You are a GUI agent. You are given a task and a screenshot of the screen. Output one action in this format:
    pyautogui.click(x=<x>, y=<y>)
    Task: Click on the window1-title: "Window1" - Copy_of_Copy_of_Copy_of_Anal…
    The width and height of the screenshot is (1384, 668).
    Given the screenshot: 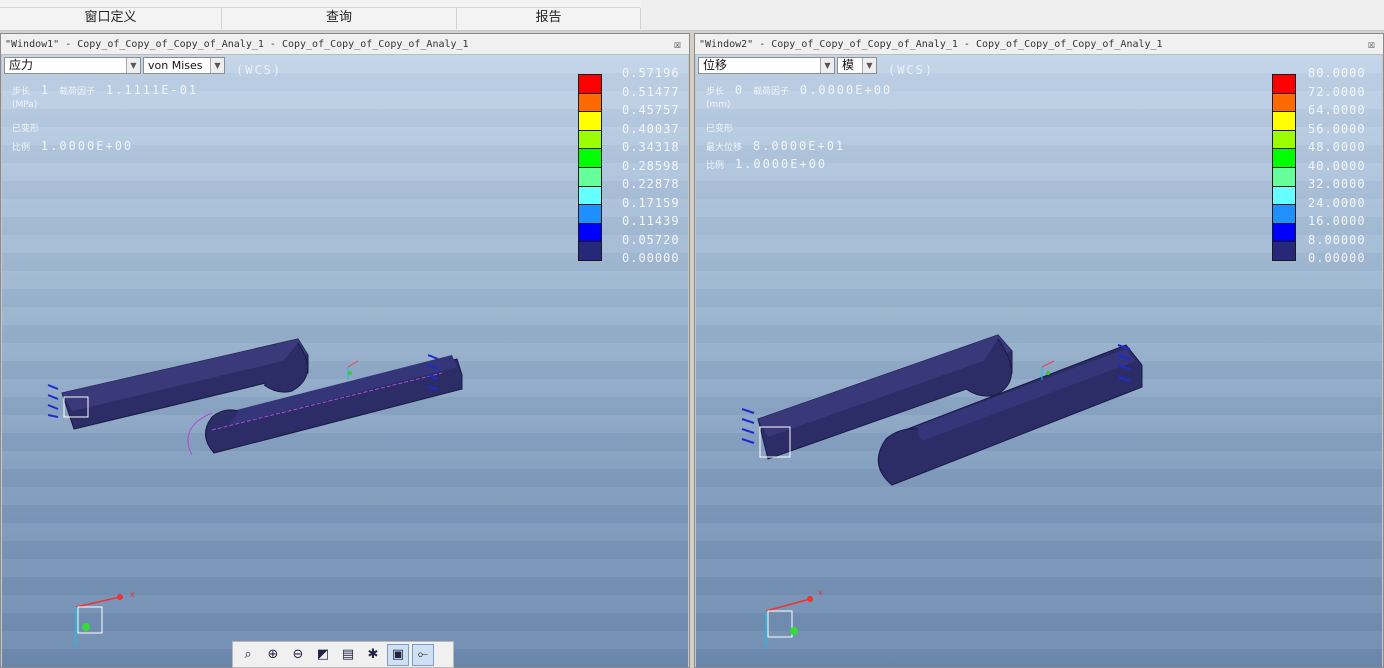 What is the action you would take?
    pyautogui.click(x=237, y=44)
    